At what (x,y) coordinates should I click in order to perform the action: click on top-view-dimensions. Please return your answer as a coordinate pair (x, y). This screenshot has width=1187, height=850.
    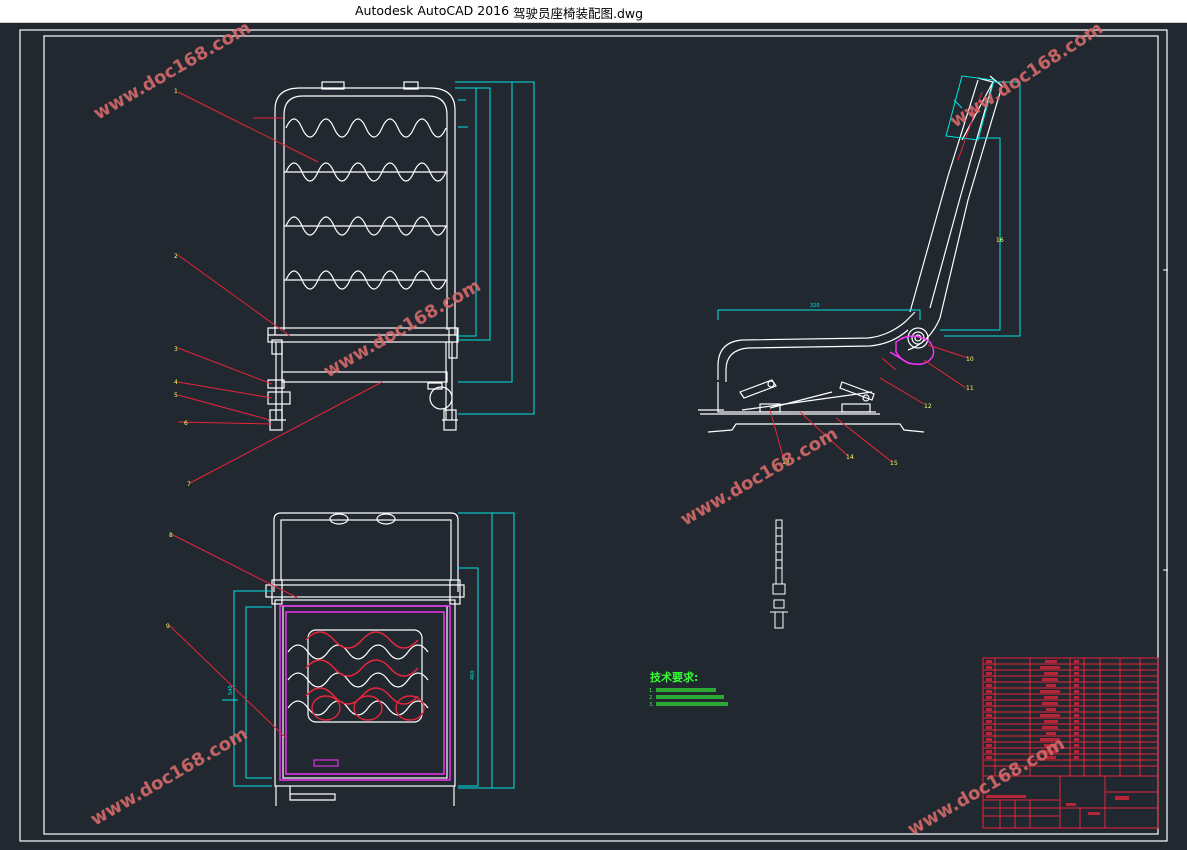
    Looking at the image, I should click on (368, 650).